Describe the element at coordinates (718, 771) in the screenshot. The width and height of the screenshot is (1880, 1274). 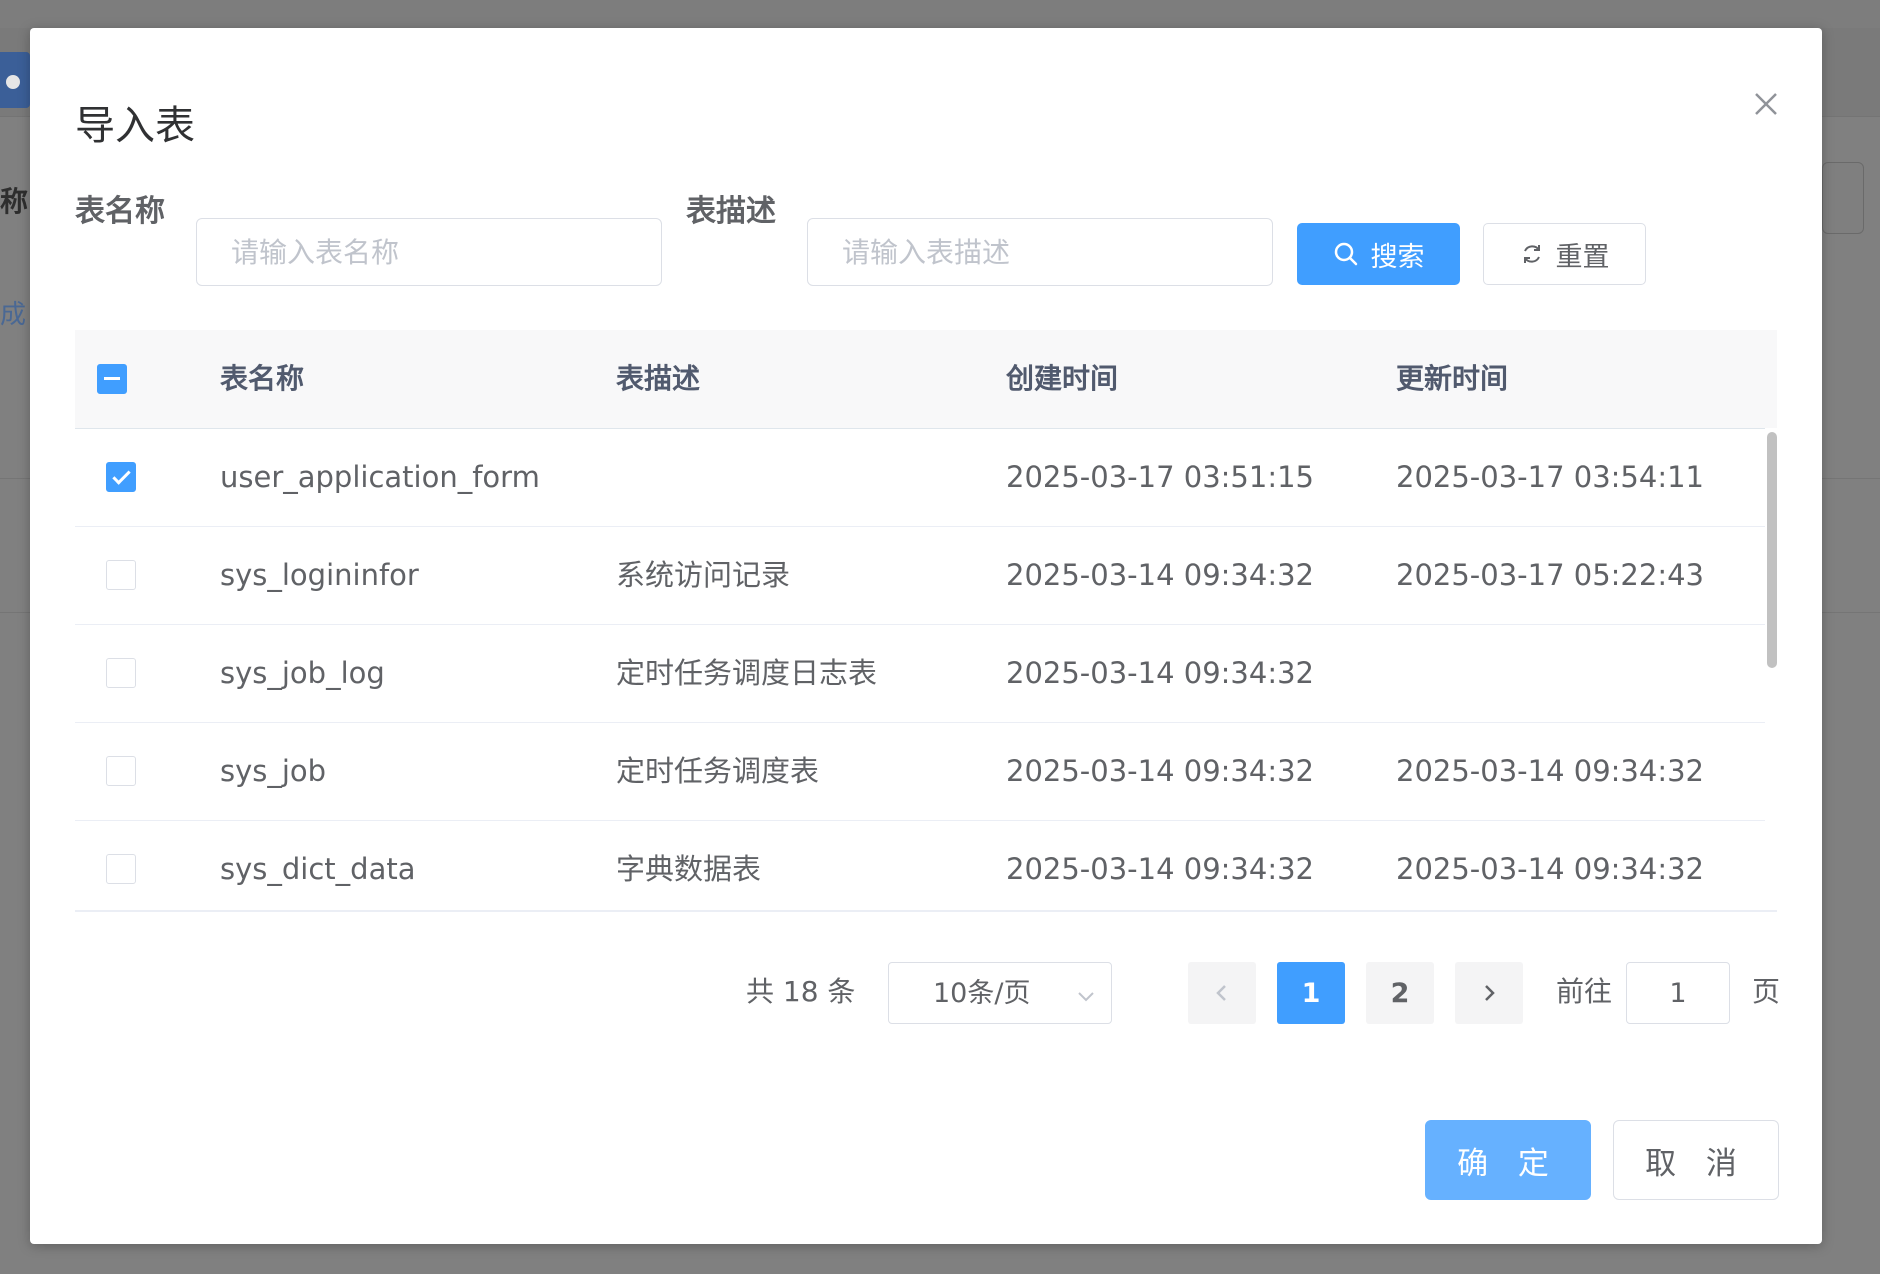
I see `cell-table-desc: 定时任务调度表` at that location.